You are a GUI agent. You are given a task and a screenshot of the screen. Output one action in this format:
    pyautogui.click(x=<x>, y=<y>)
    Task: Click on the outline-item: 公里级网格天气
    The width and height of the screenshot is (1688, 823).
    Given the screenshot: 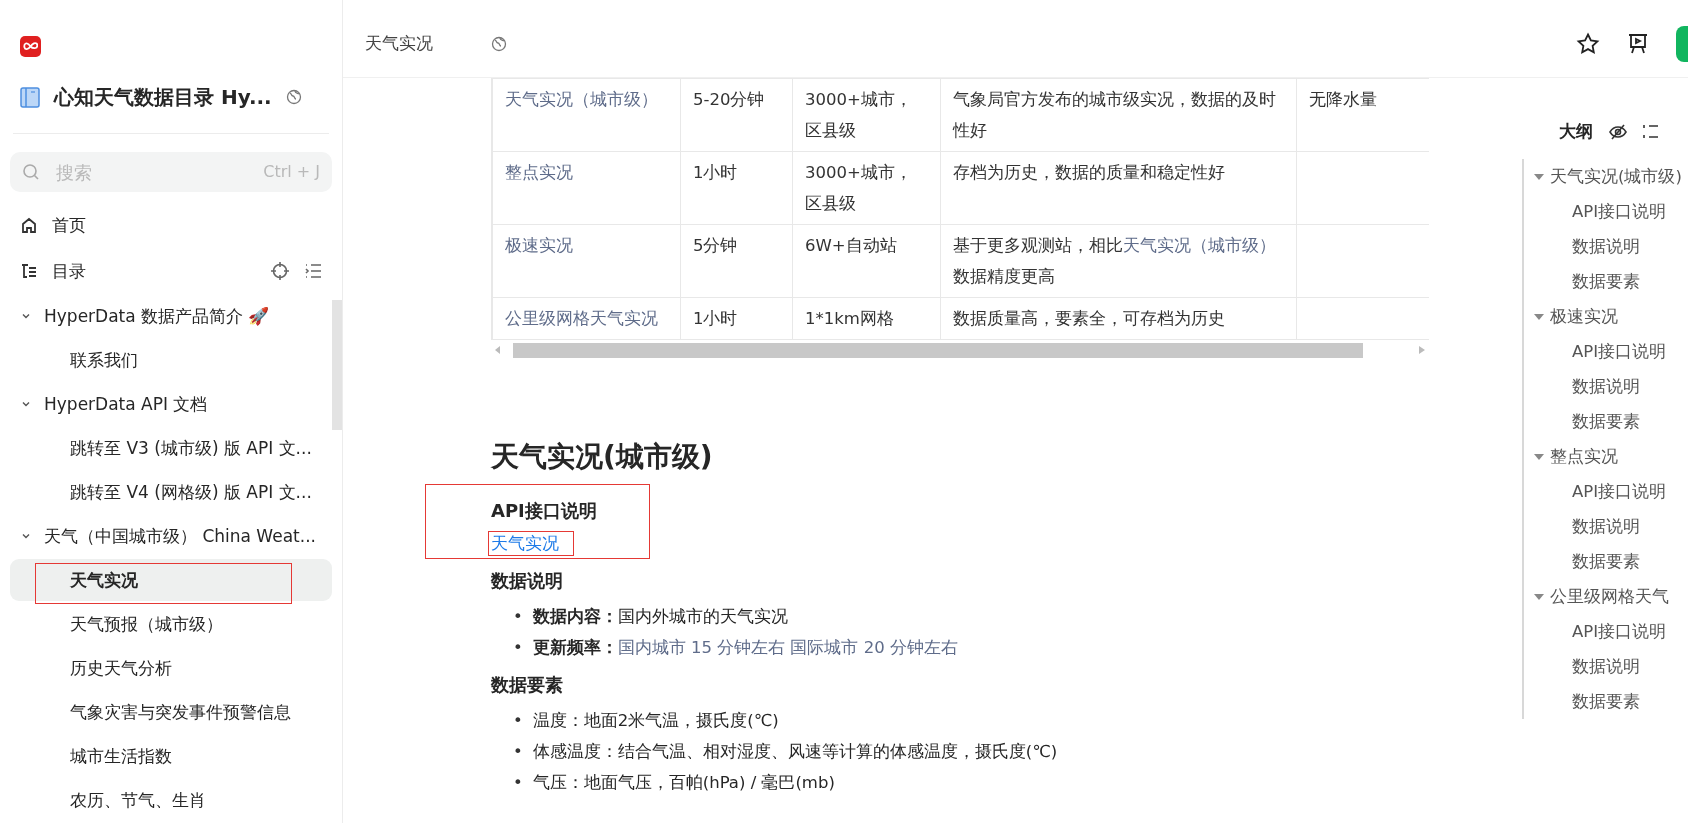 What is the action you would take?
    pyautogui.click(x=1611, y=596)
    